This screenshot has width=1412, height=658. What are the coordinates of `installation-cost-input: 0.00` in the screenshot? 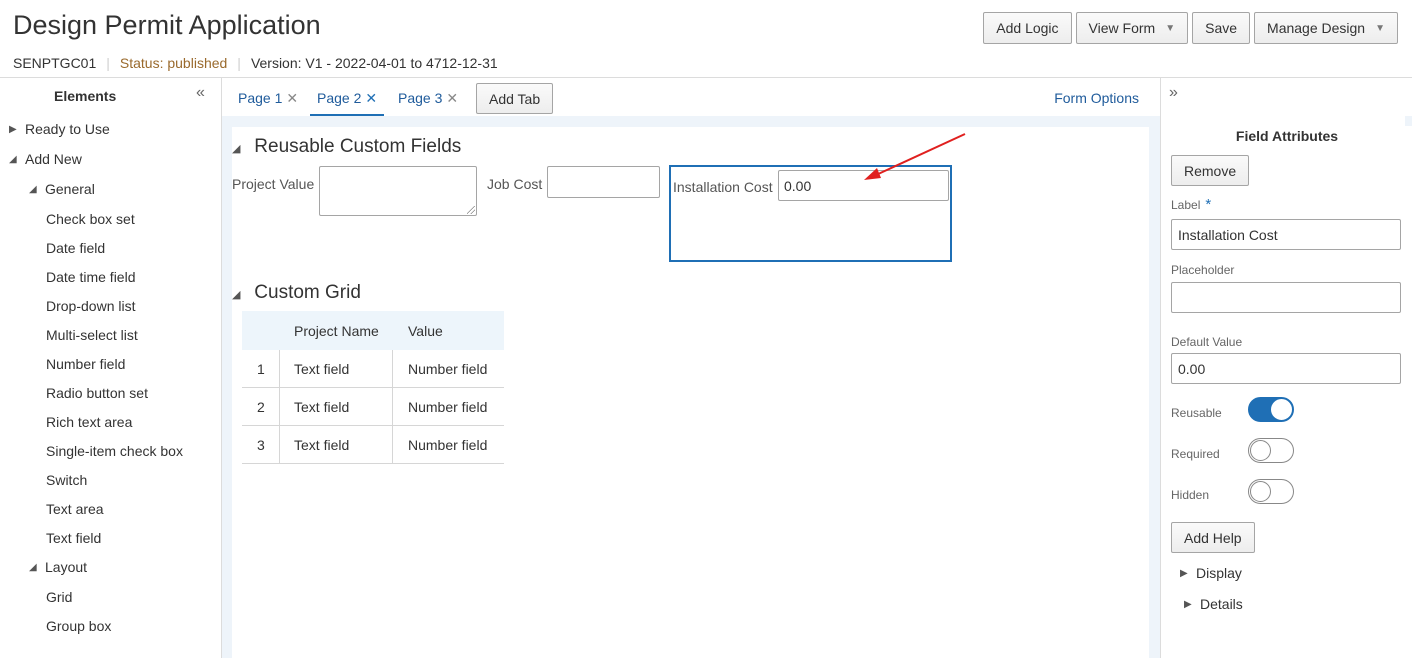 It's located at (863, 185).